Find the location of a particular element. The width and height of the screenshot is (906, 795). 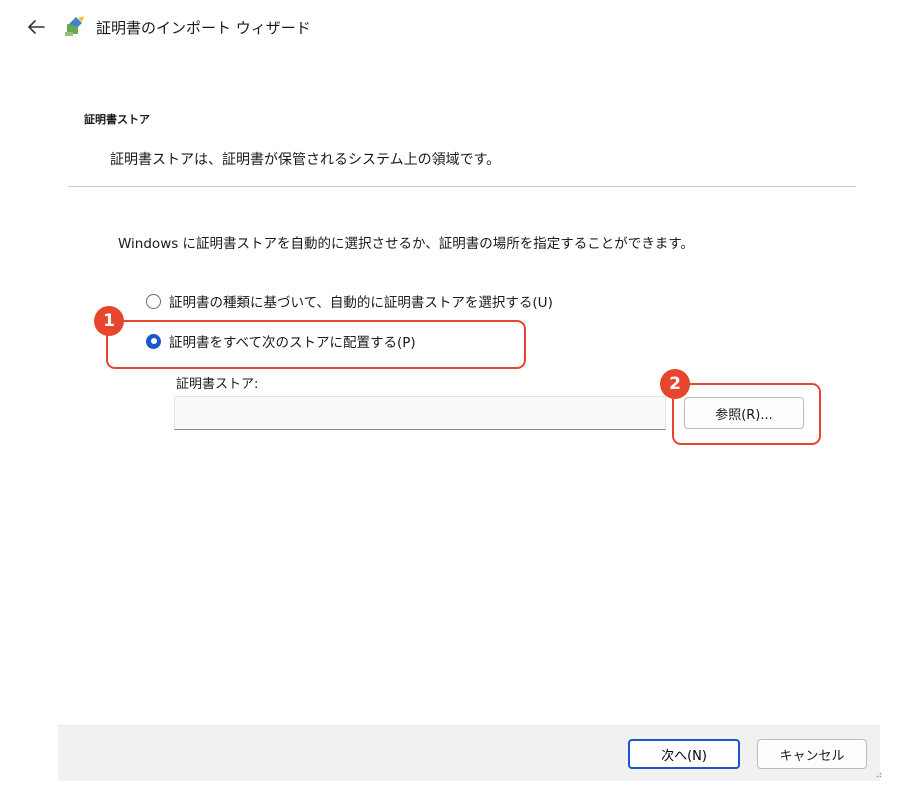

radio-button-unchecked is located at coordinates (153, 301).